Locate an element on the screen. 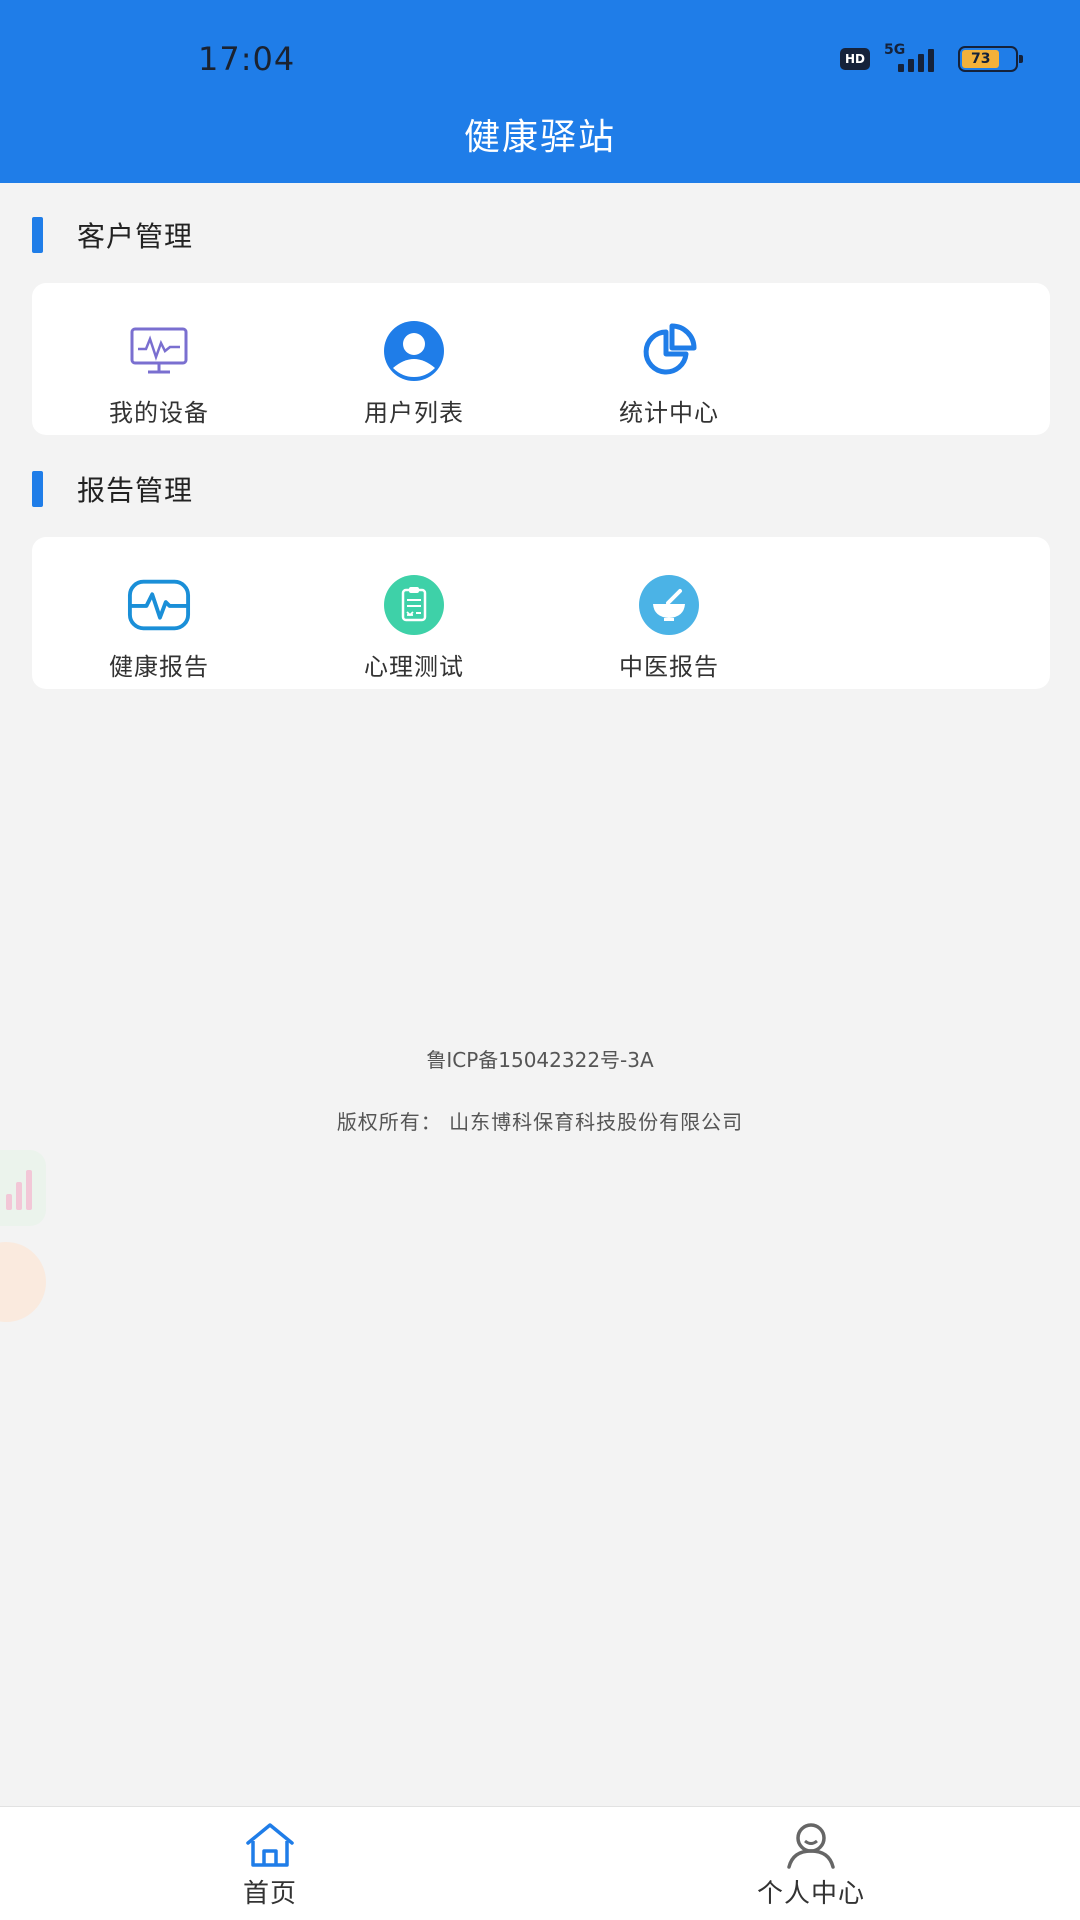 This screenshot has height=1920, width=1080. grid-item-label: 中医报告 is located at coordinates (669, 667).